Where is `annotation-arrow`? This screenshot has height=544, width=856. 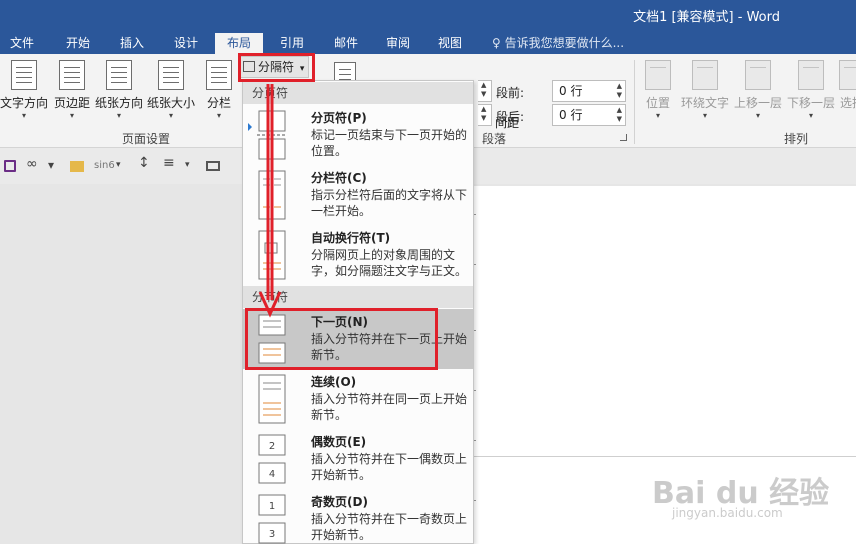 annotation-arrow is located at coordinates (270, 201).